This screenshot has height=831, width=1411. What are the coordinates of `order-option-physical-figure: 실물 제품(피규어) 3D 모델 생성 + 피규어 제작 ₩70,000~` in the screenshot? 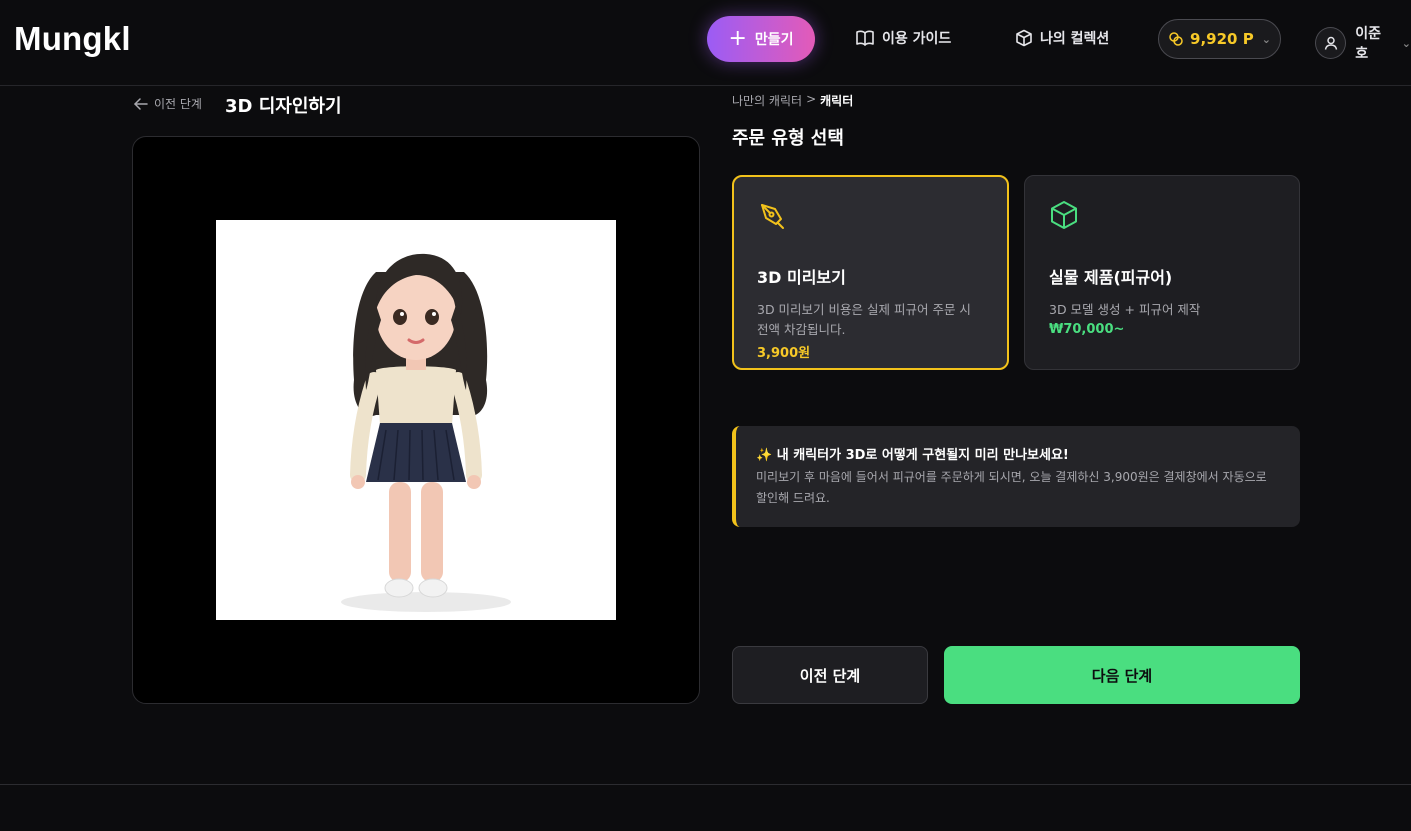 It's located at (1162, 272).